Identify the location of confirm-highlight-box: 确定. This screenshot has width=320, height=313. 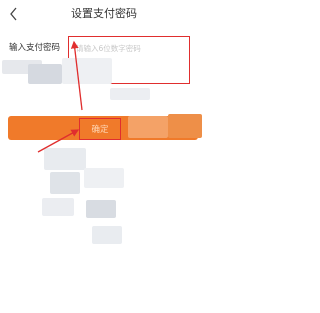
(100, 129).